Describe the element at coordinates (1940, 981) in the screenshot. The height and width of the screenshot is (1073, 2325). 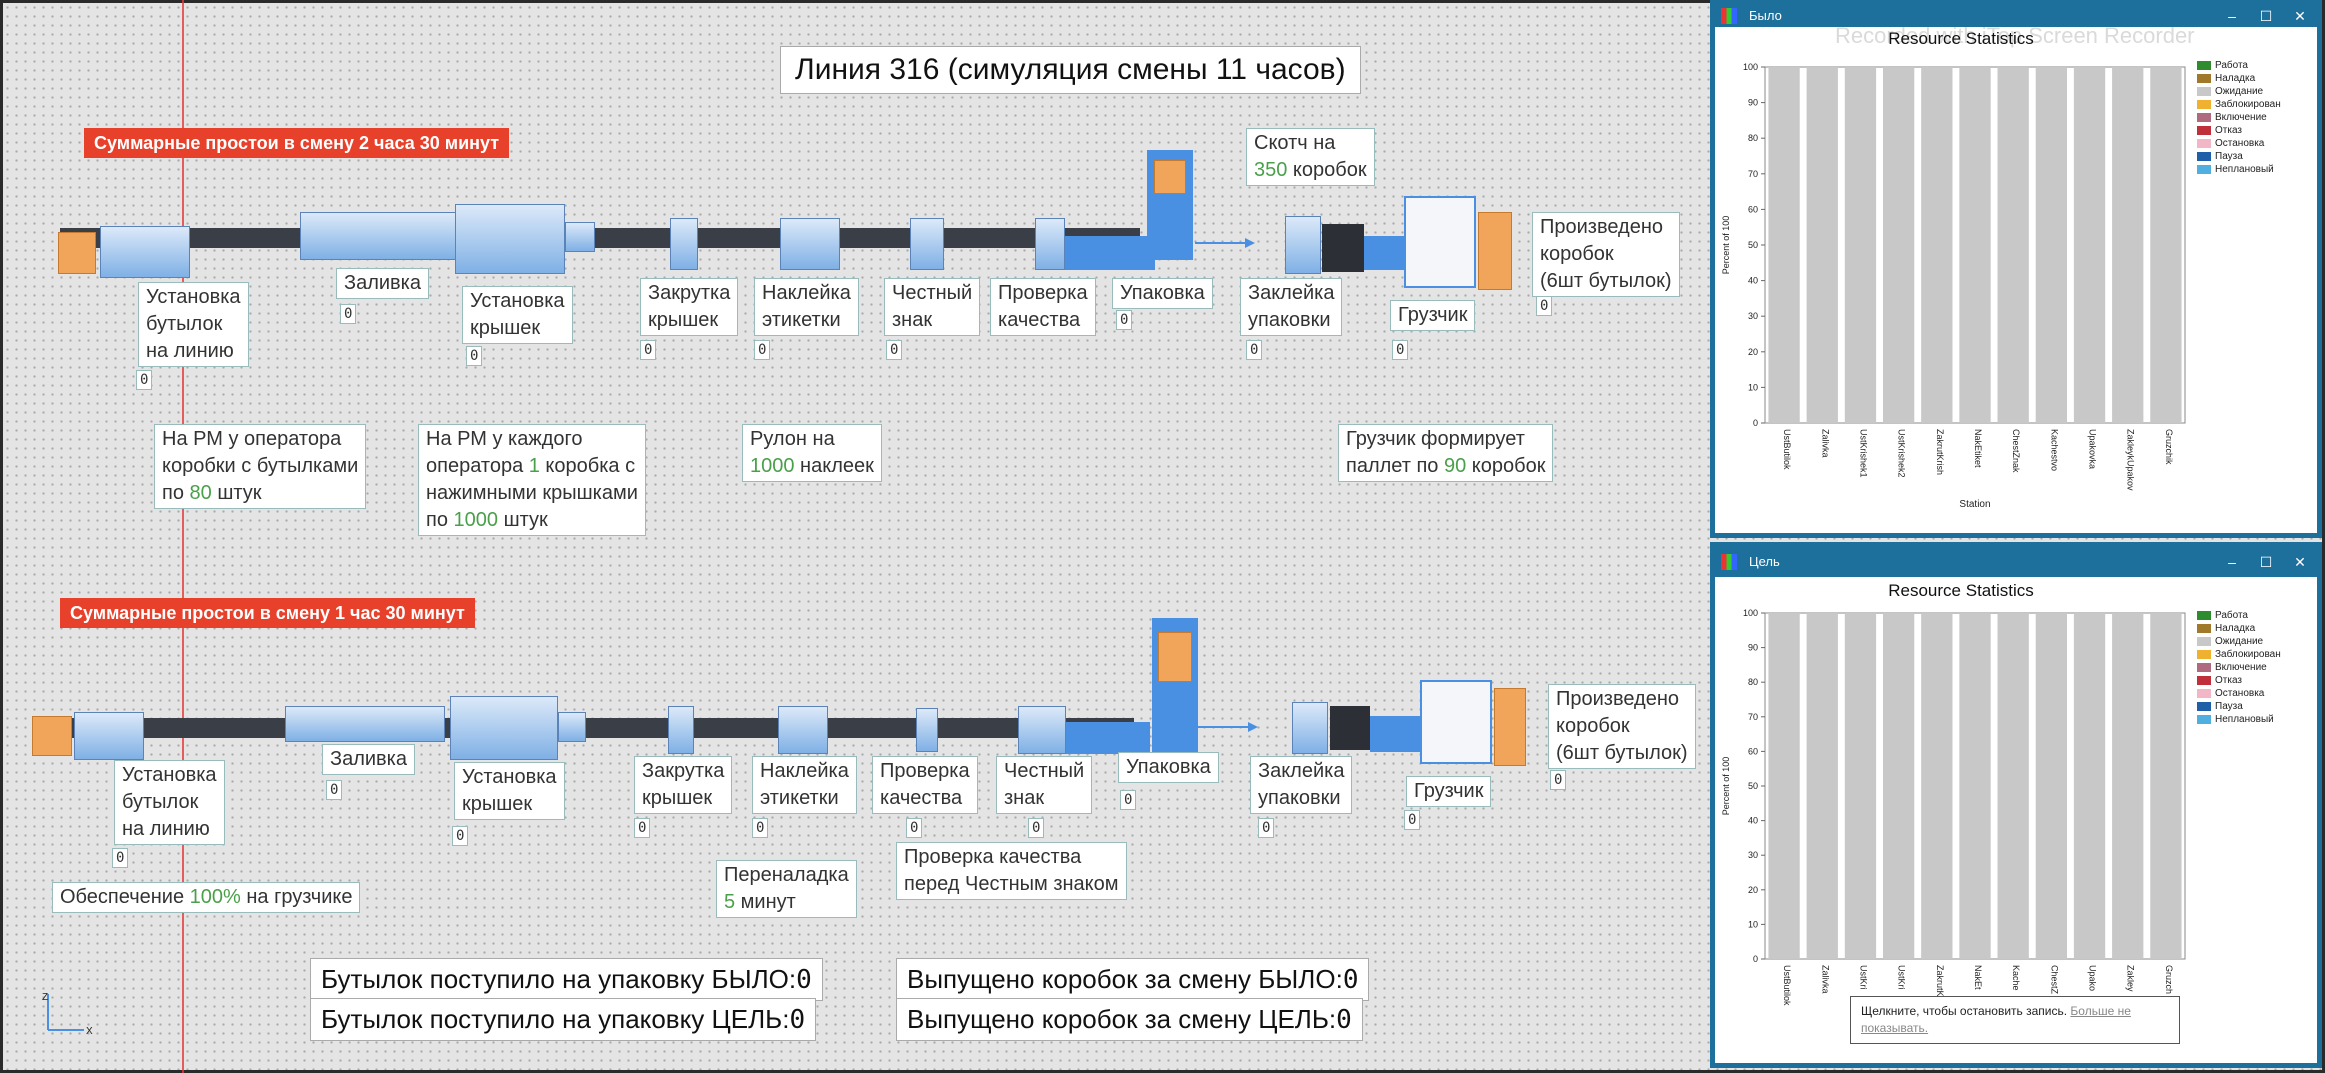
I see `x-tick-label: ZakrutK` at that location.